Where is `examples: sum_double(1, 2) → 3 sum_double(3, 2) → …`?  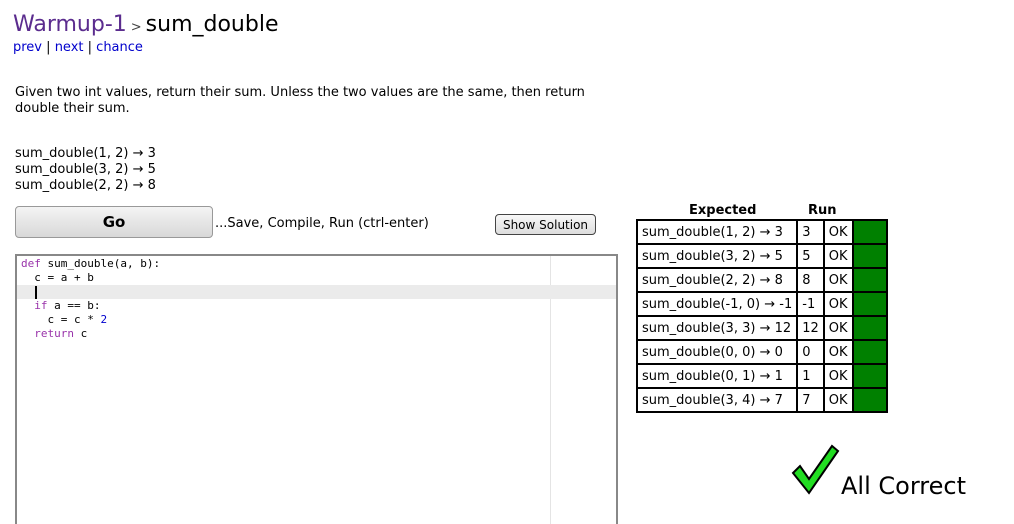
examples: sum_double(1, 2) → 3 sum_double(3, 2) → … is located at coordinates (85, 170).